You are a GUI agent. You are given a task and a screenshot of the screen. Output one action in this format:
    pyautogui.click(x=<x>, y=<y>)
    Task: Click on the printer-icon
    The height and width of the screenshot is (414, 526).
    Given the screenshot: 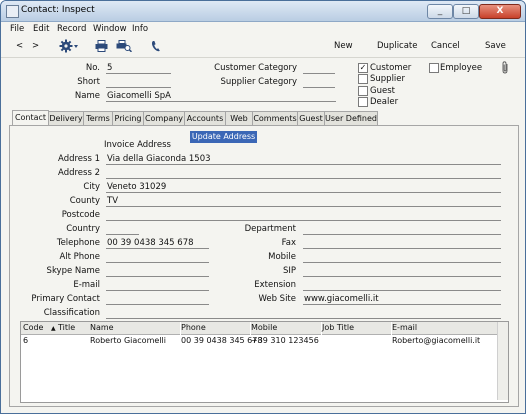 What is the action you would take?
    pyautogui.click(x=101, y=47)
    